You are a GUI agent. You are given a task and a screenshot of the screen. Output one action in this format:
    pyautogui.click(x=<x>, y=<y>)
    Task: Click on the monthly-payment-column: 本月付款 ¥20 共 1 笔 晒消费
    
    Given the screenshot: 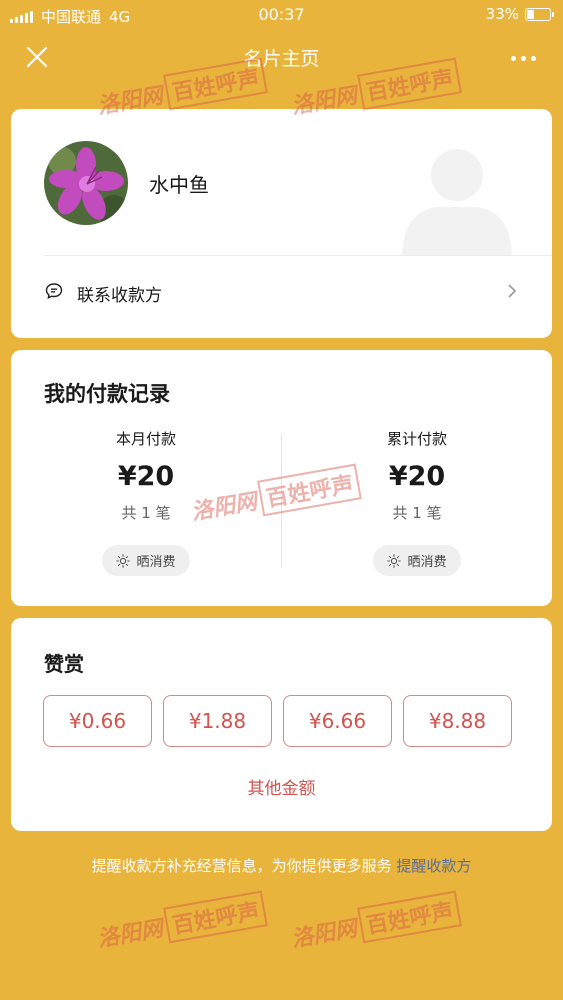 What is the action you would take?
    pyautogui.click(x=146, y=502)
    